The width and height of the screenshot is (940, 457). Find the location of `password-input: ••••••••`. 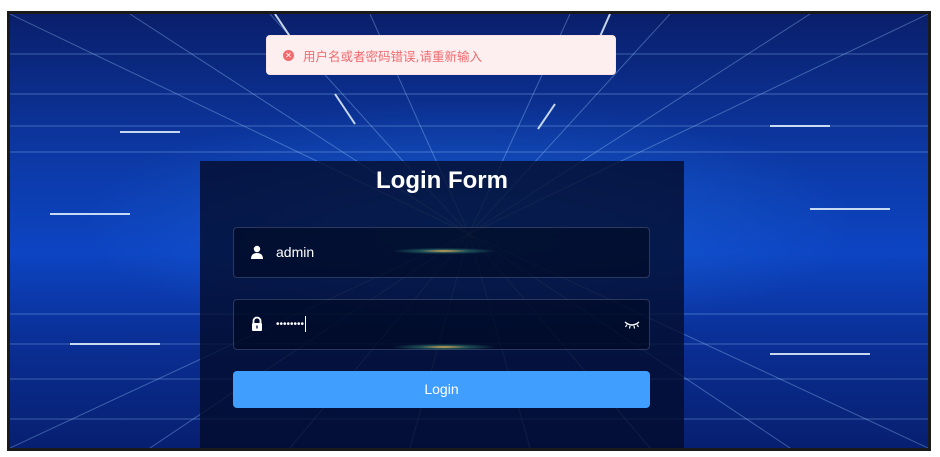

password-input: •••••••• is located at coordinates (291, 324).